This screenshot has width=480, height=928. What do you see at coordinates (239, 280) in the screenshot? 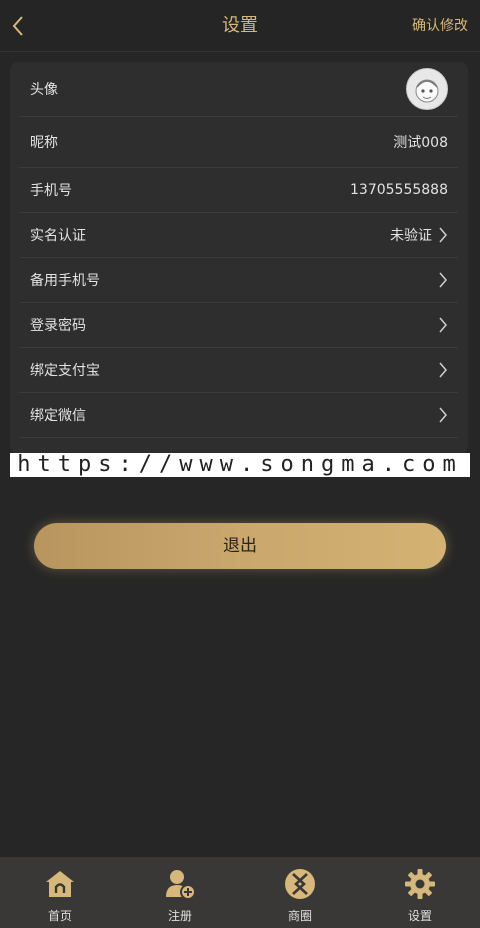
I see `settings-row-backup-phone: 备用手机号` at bounding box center [239, 280].